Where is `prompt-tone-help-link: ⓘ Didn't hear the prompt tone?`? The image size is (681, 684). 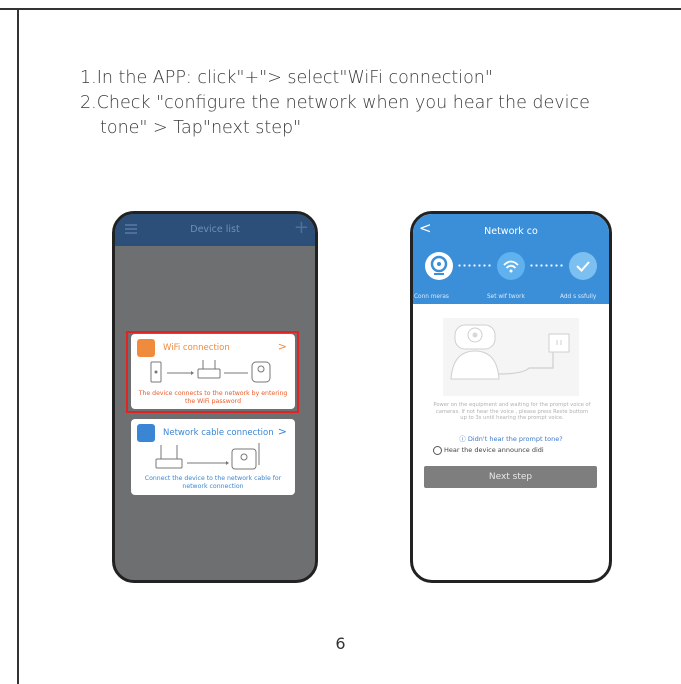
prompt-tone-help-link: ⓘ Didn't hear the prompt tone? is located at coordinates (511, 438).